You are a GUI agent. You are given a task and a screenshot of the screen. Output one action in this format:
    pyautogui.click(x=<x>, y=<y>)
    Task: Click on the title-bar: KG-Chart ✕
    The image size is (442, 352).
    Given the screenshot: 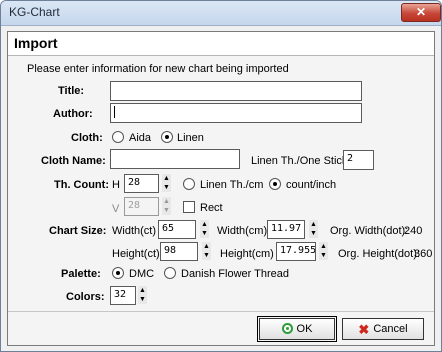 What is the action you would take?
    pyautogui.click(x=221, y=13)
    